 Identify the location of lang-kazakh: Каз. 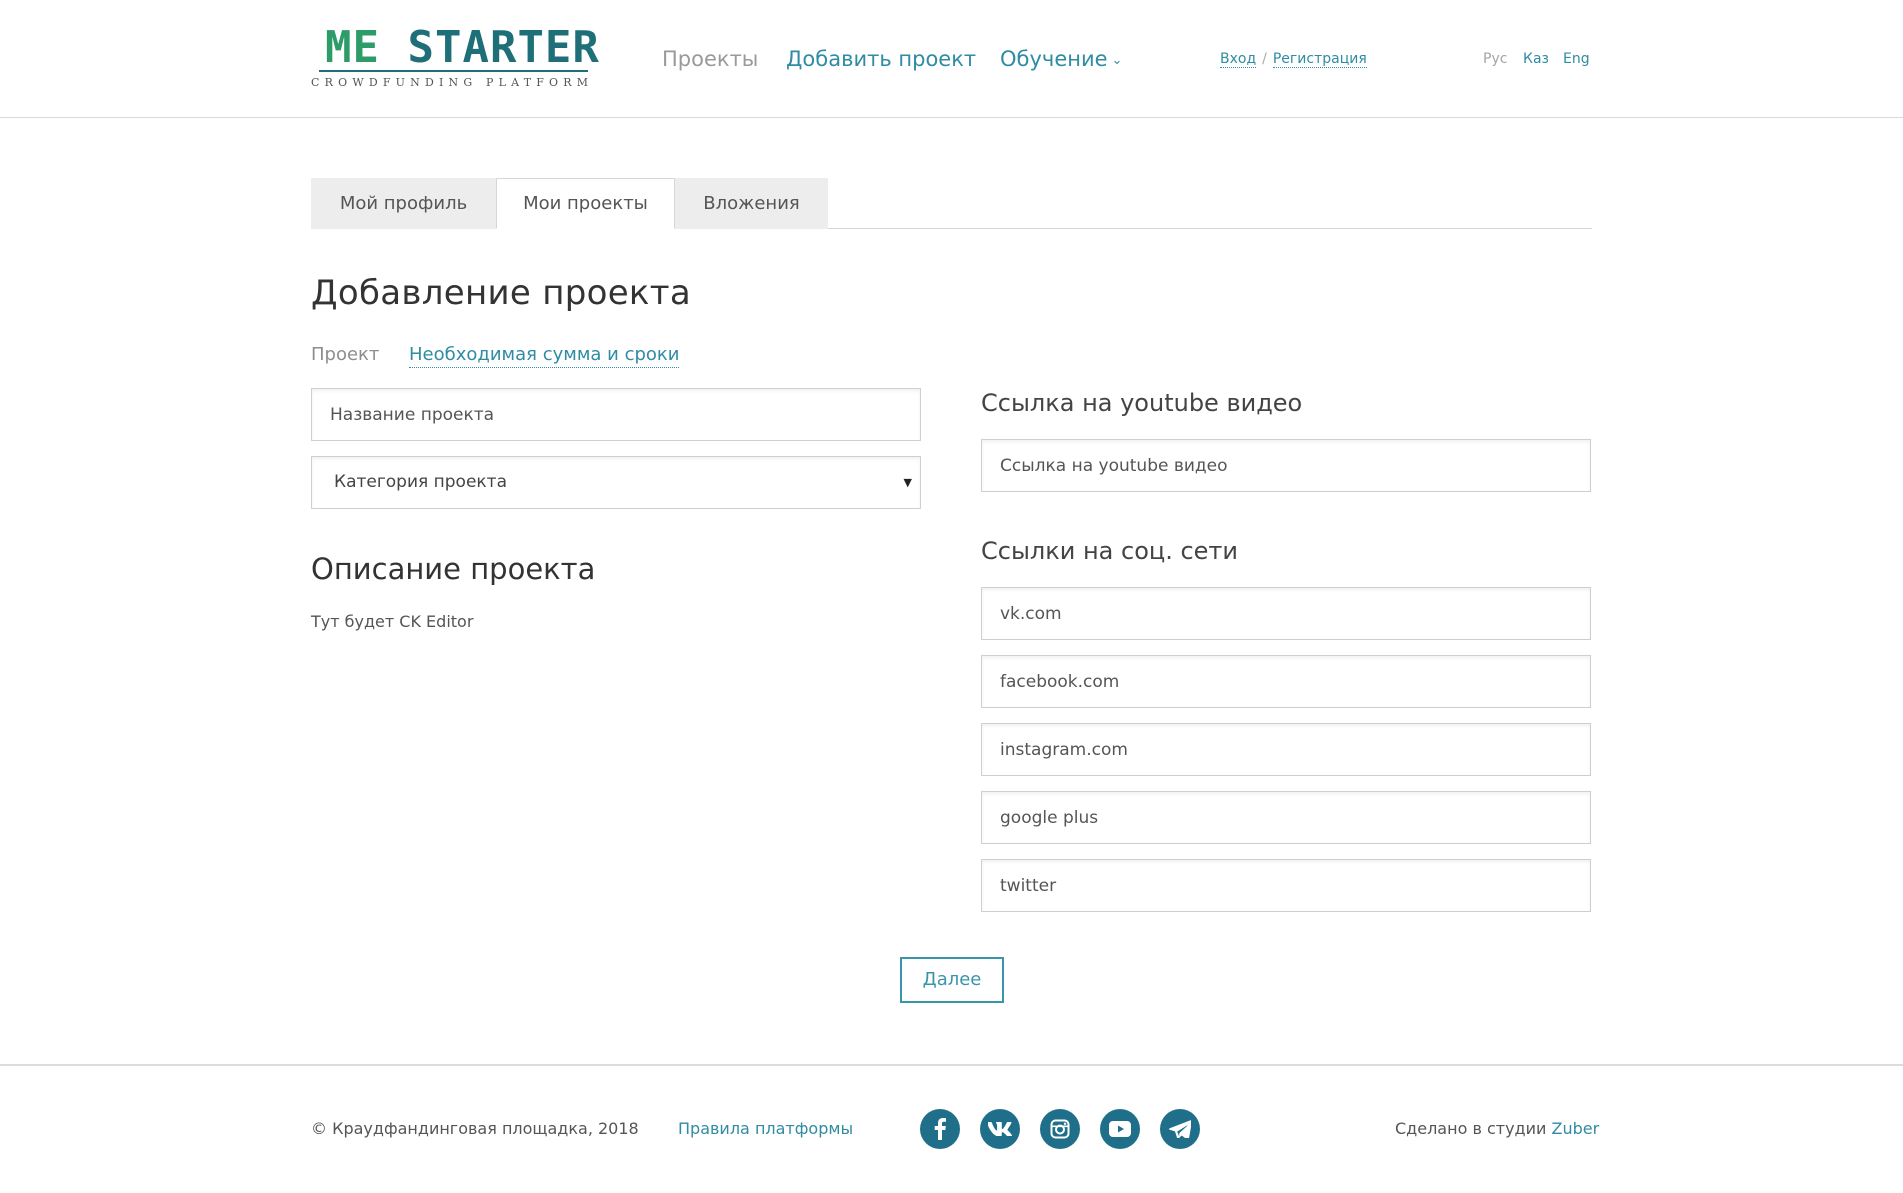
(1536, 59).